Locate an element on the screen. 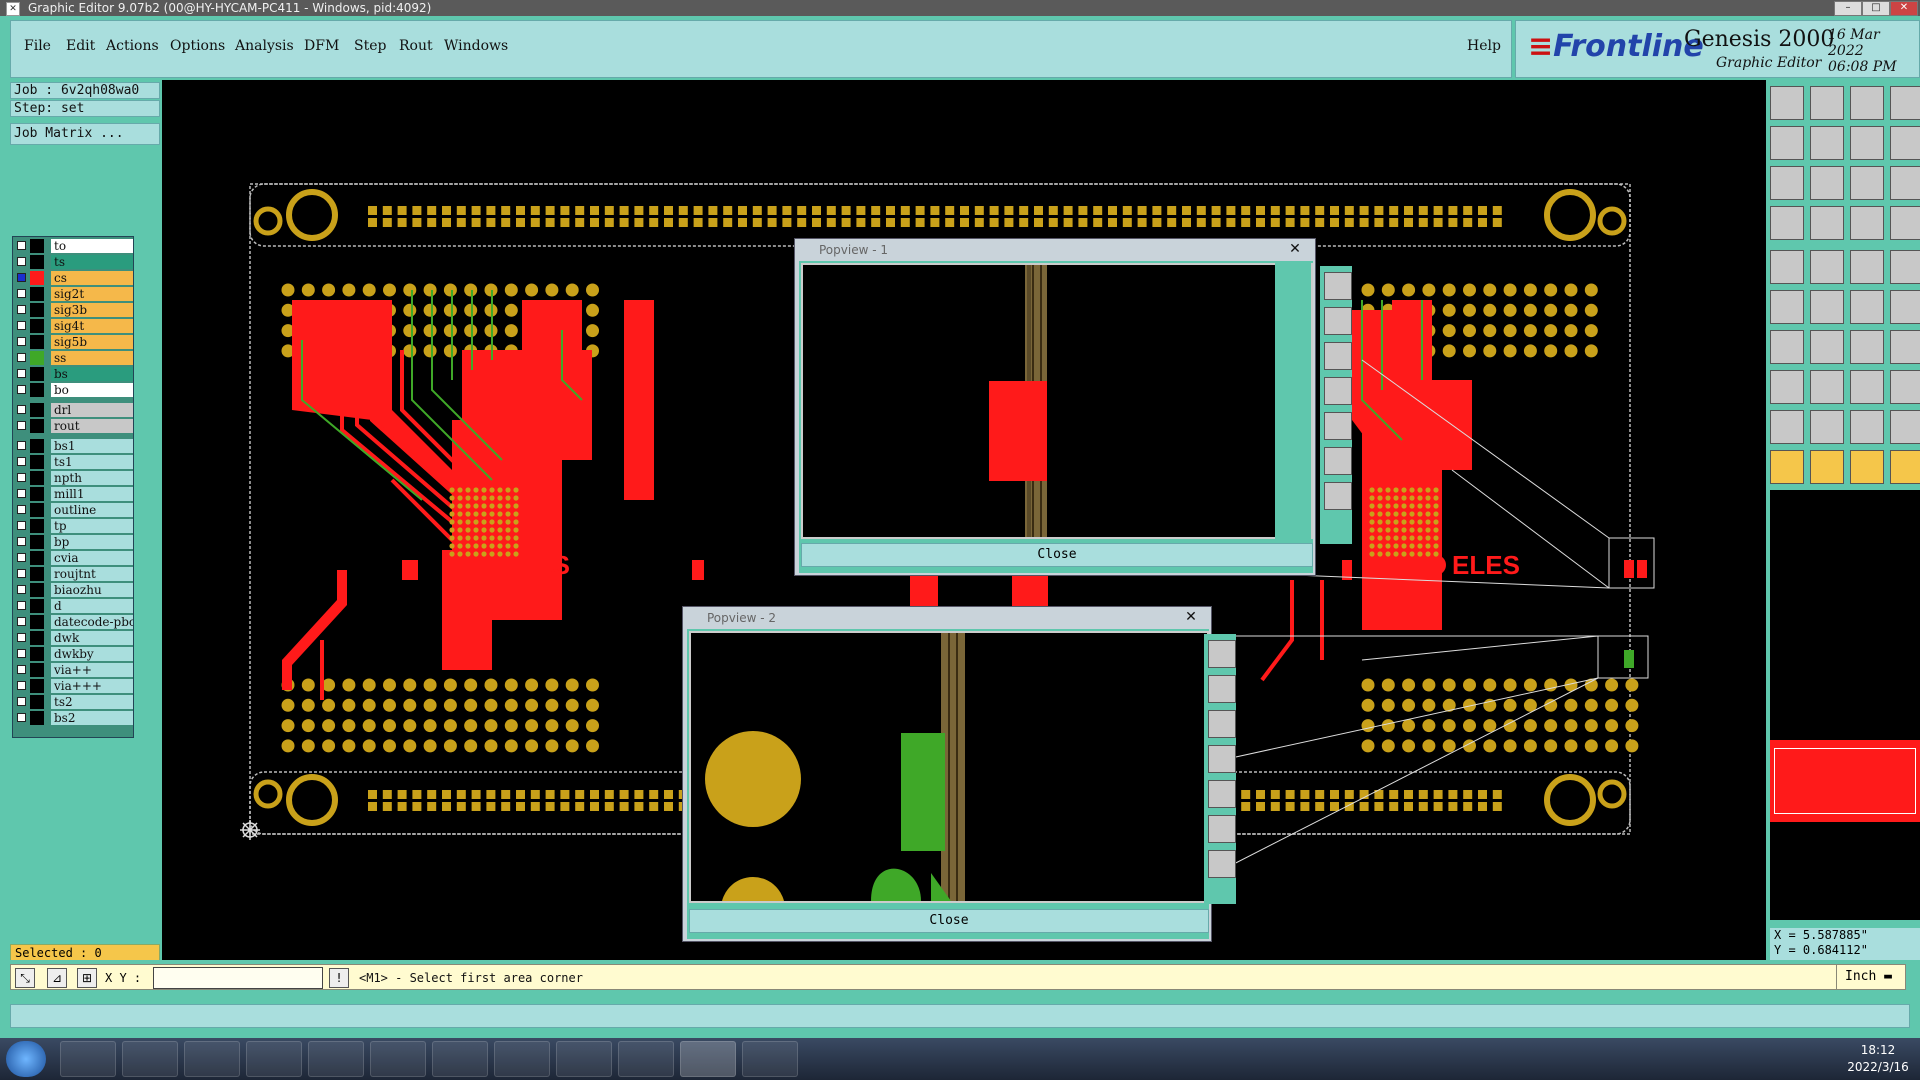  rotate-icon is located at coordinates (1867, 347).